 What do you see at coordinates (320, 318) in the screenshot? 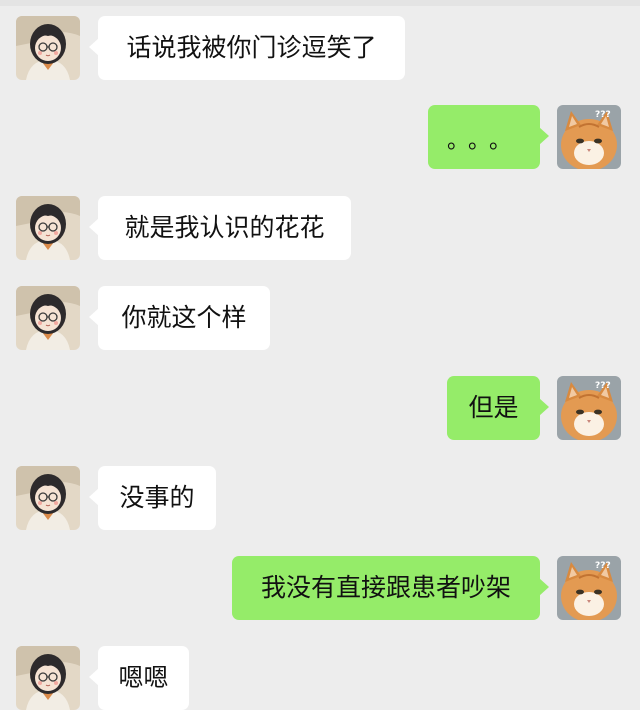
I see `chat-message-row: 你就这个样` at bounding box center [320, 318].